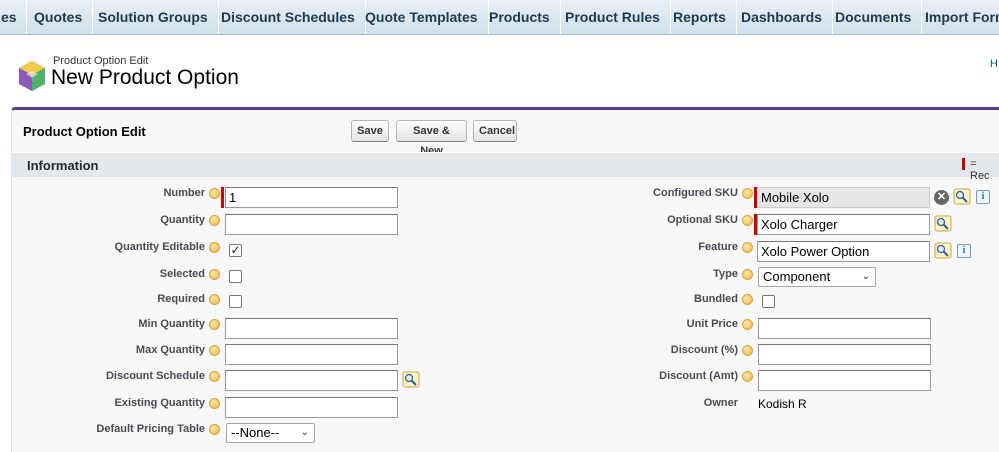 Image resolution: width=999 pixels, height=452 pixels. What do you see at coordinates (311, 354) in the screenshot?
I see `max-quantity-input` at bounding box center [311, 354].